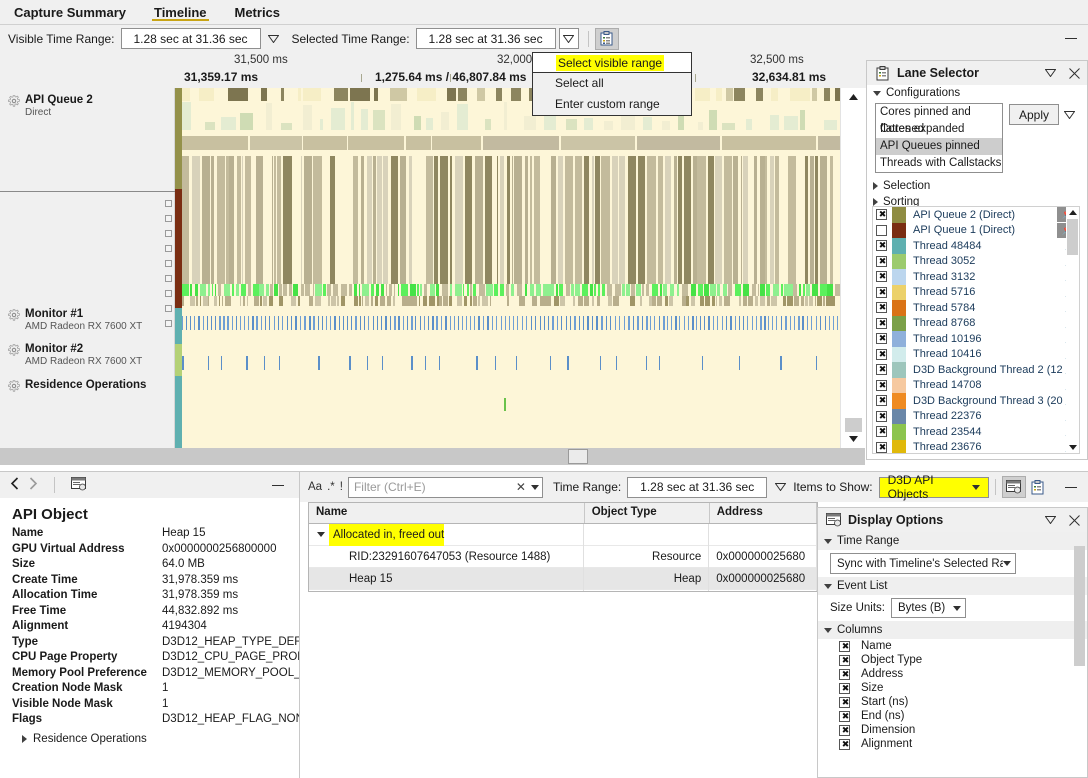 The height and width of the screenshot is (778, 1088). Describe the element at coordinates (952, 674) in the screenshot. I see `column-toggle-item: Address` at that location.